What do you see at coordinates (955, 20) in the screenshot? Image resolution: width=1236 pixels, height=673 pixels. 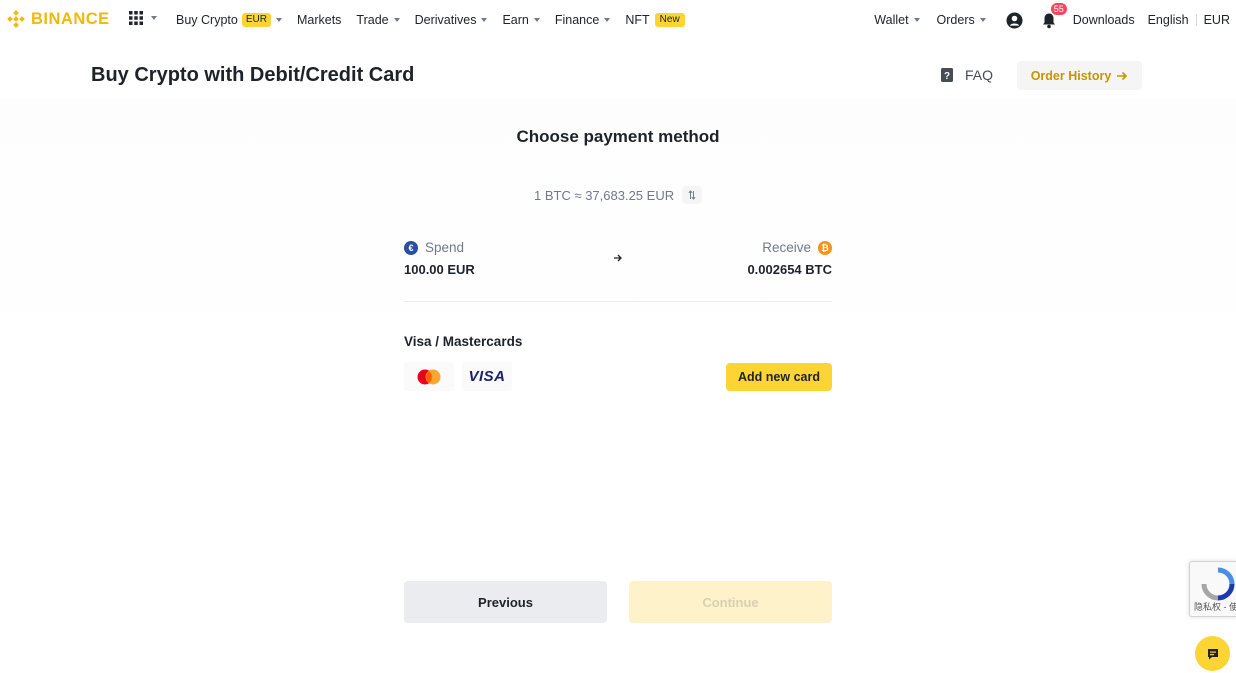 I see `nav-orders-label: Orders` at bounding box center [955, 20].